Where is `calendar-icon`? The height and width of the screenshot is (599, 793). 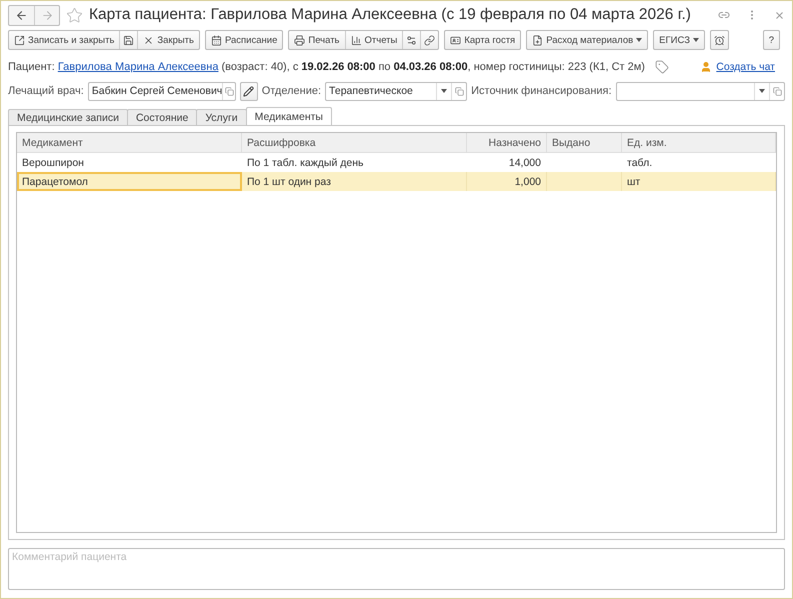
calendar-icon is located at coordinates (216, 40).